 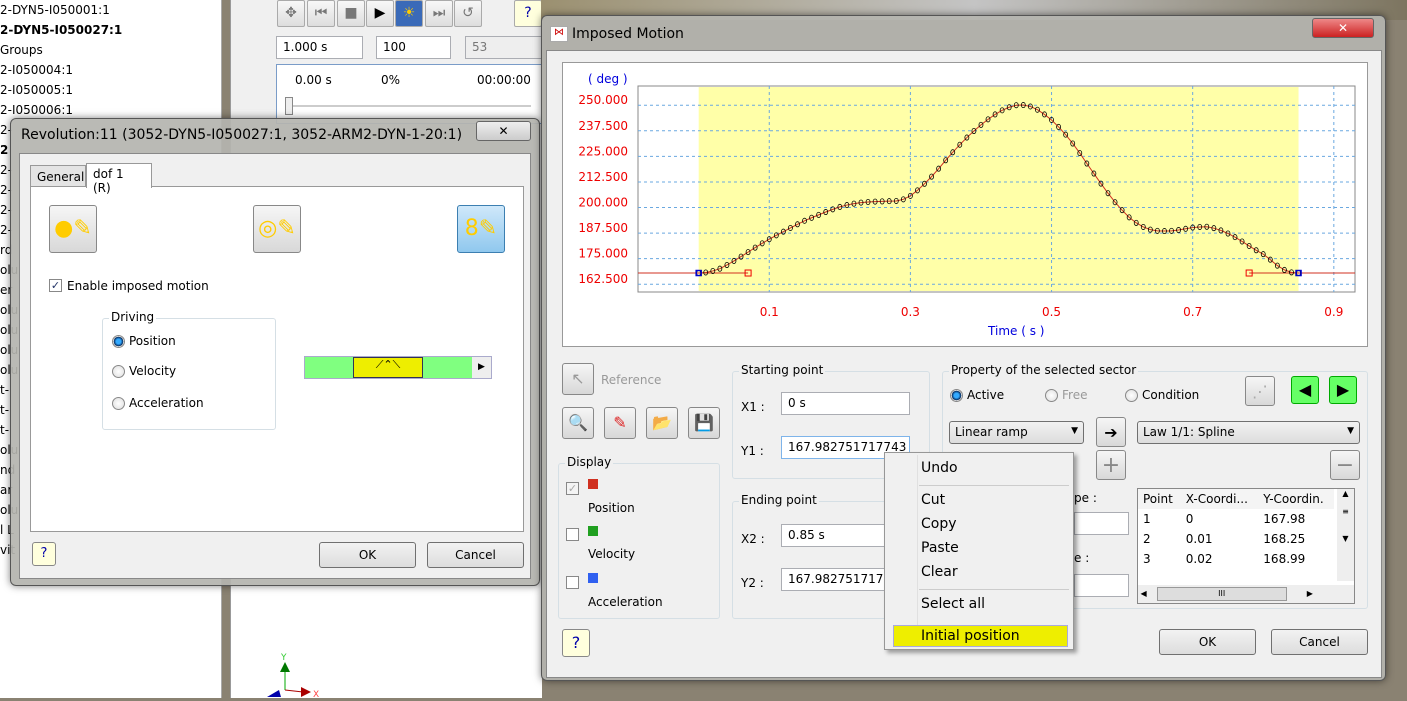 I want to click on y-tick-label: 237.500, so click(x=603, y=126).